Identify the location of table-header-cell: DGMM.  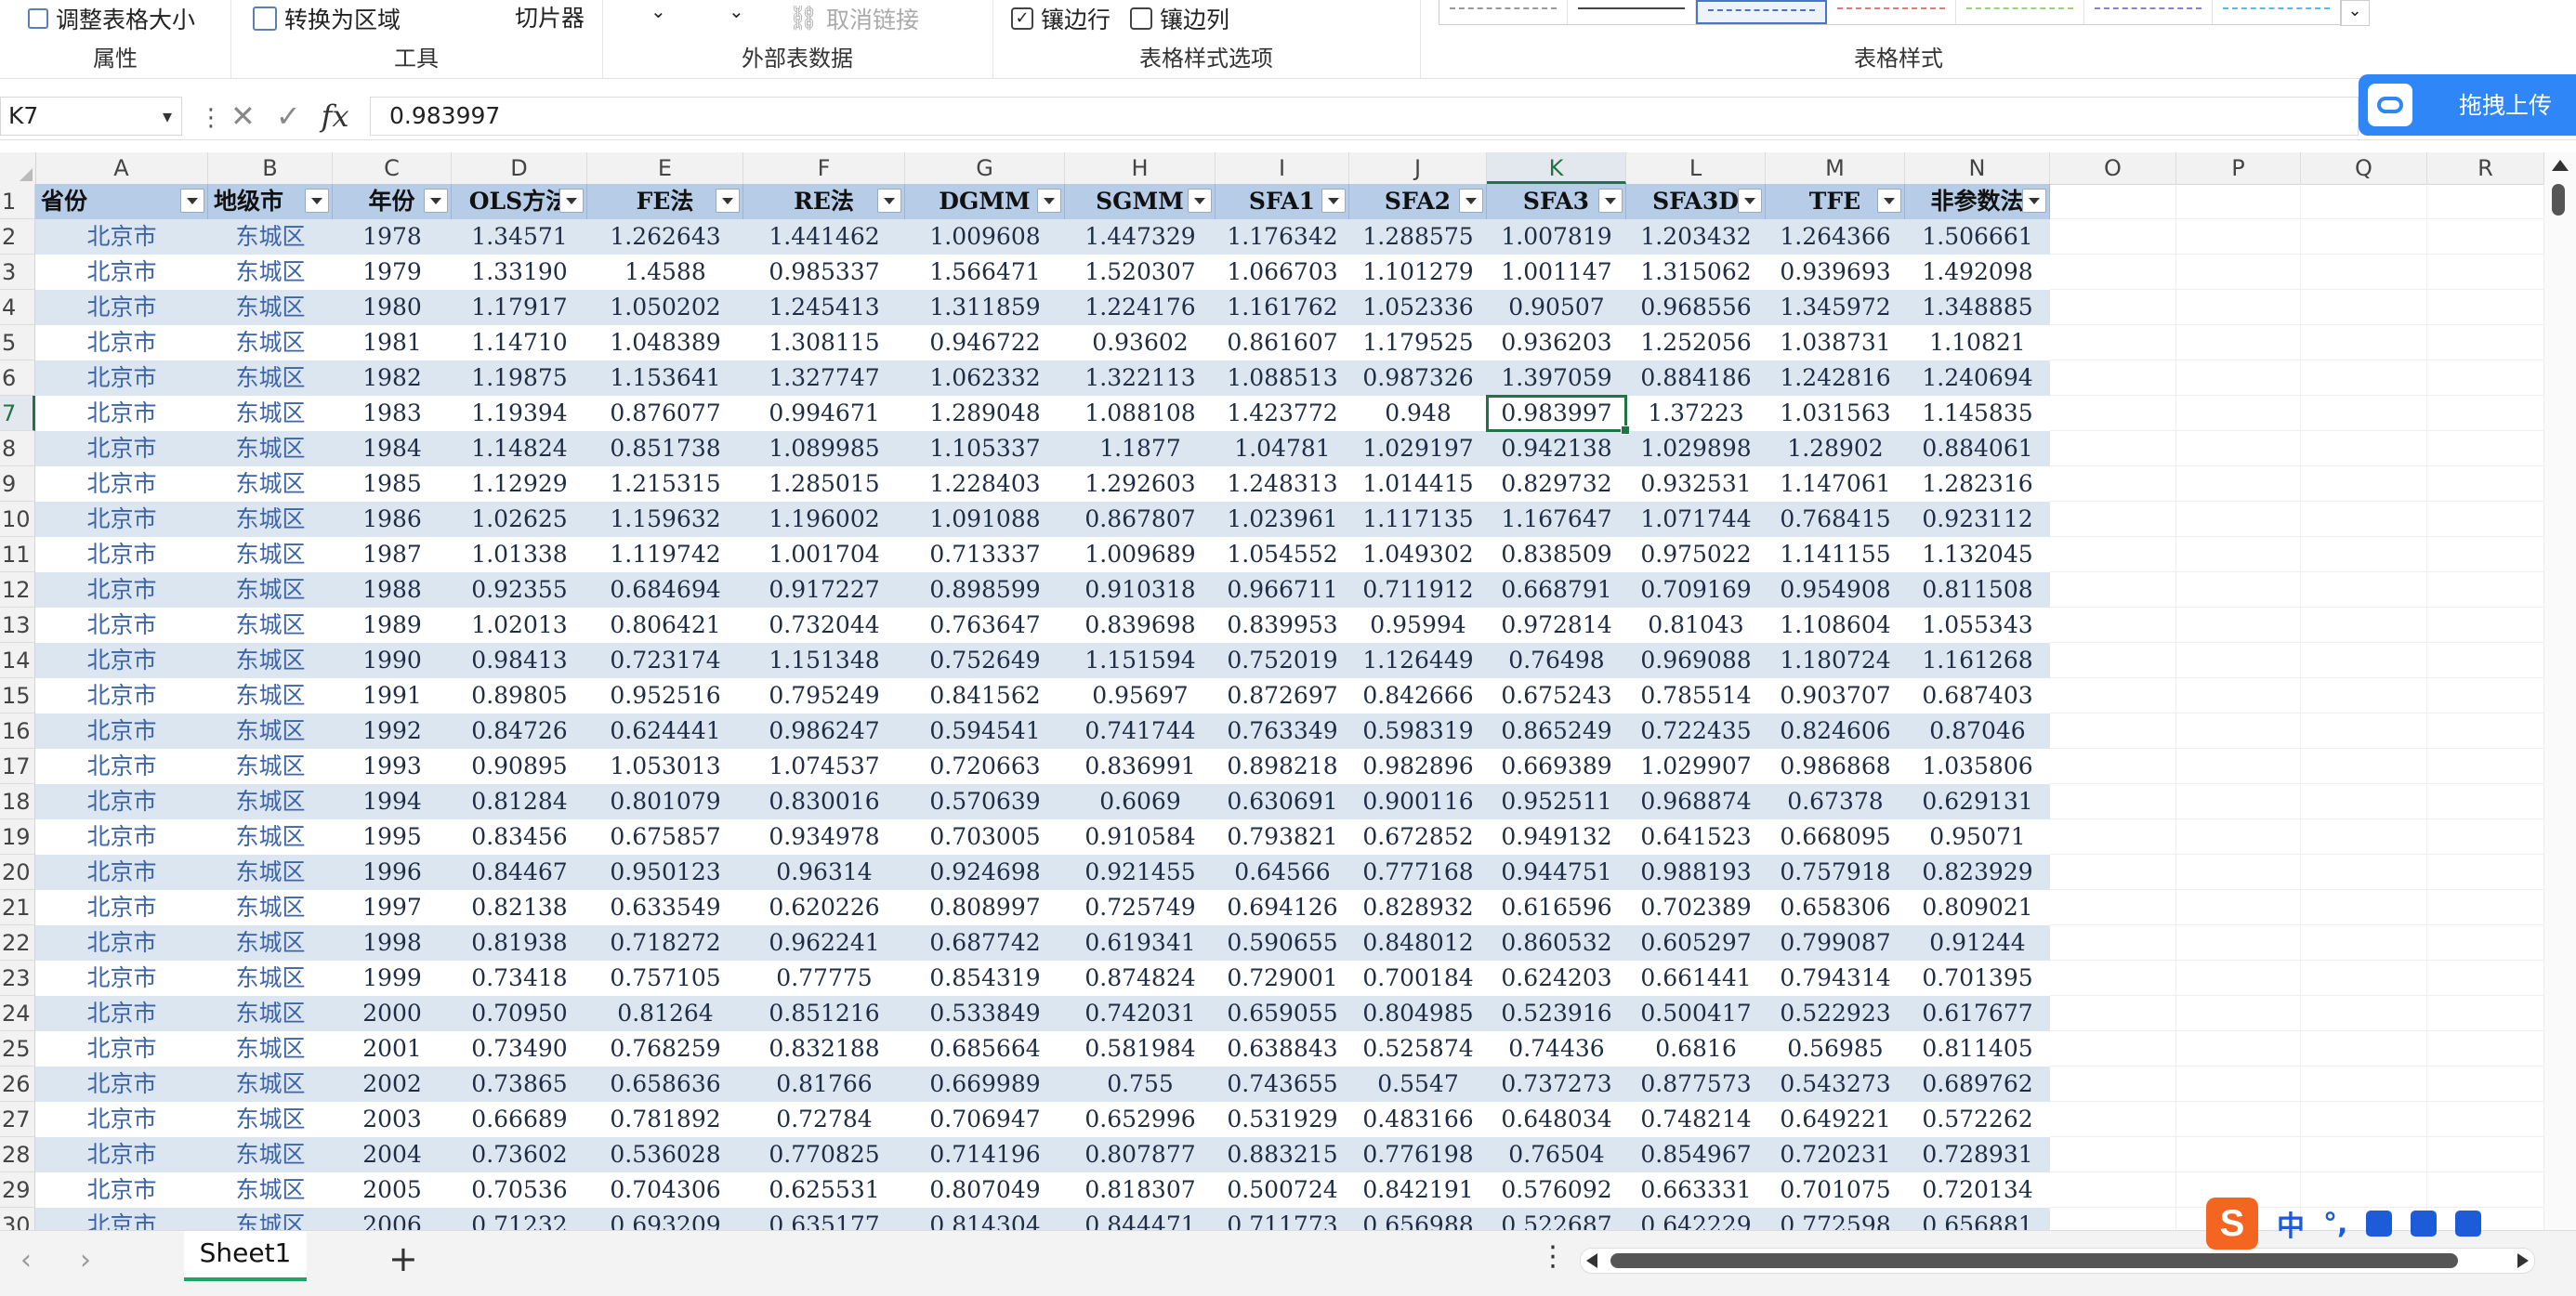
(985, 201).